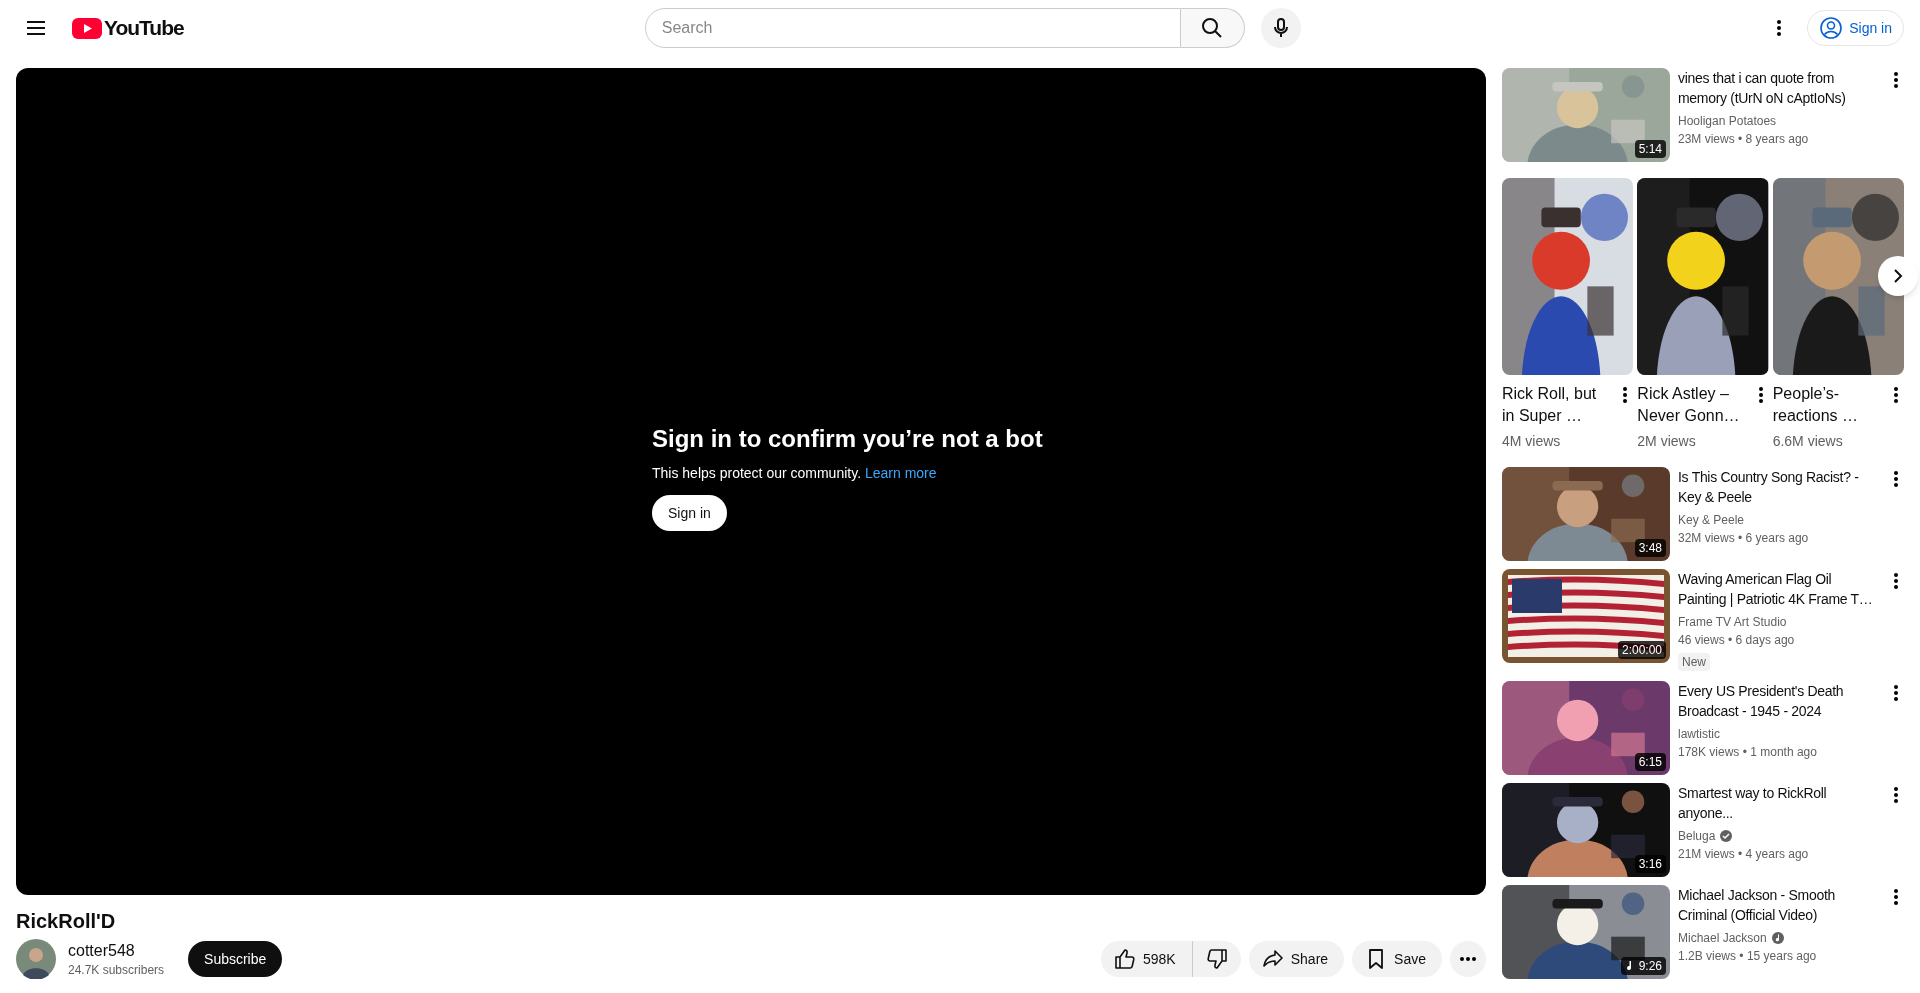 Image resolution: width=1920 pixels, height=993 pixels. What do you see at coordinates (1748, 752) in the screenshot?
I see `video-meta: 178K views • 1 month ago` at bounding box center [1748, 752].